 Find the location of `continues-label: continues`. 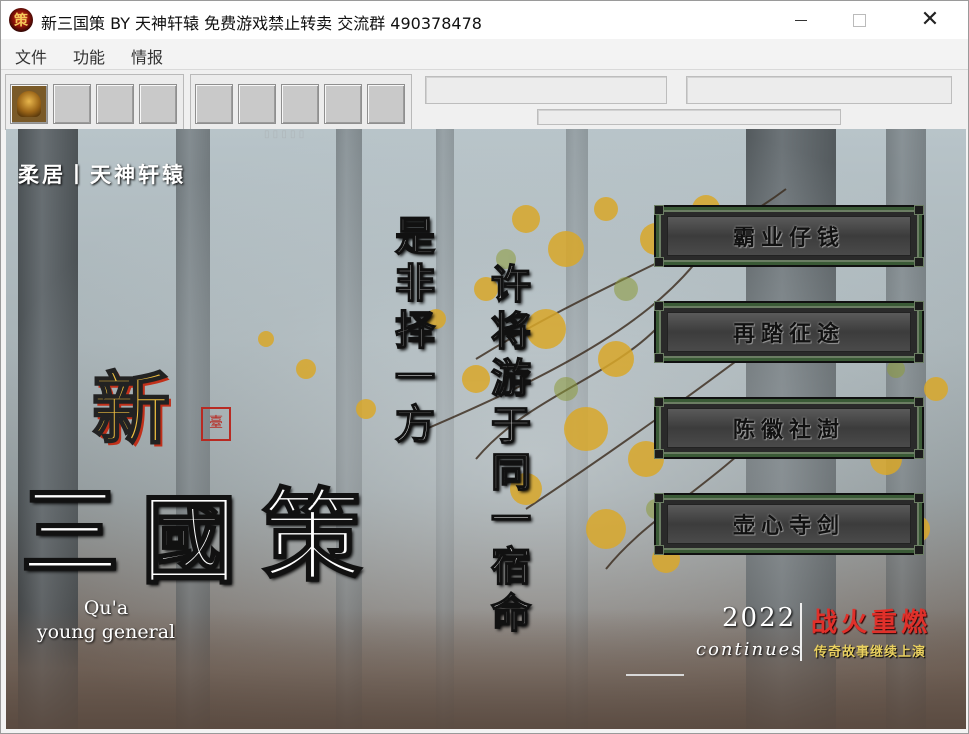

continues-label: continues is located at coordinates (749, 649).